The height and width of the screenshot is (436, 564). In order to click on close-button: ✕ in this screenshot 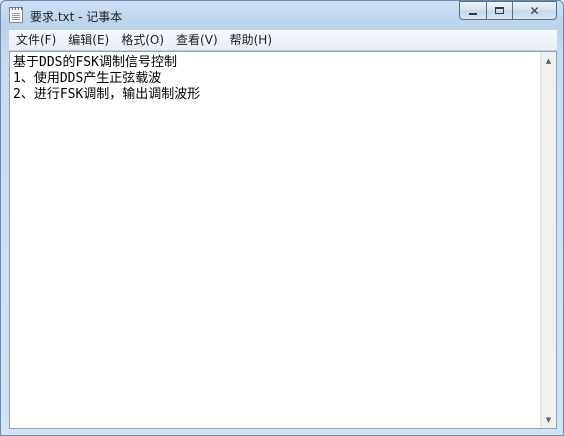, I will do `click(534, 10)`.